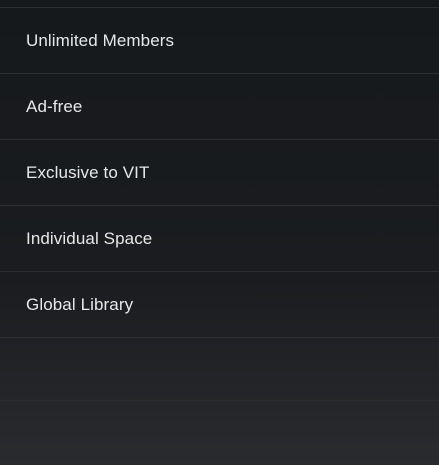  What do you see at coordinates (80, 304) in the screenshot?
I see `feature-label: Global Library` at bounding box center [80, 304].